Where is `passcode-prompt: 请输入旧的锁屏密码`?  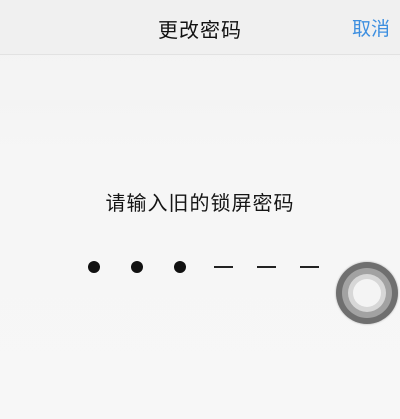
passcode-prompt: 请输入旧的锁屏密码 is located at coordinates (200, 203).